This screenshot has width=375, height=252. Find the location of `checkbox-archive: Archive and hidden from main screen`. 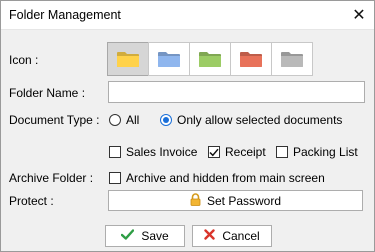

checkbox-archive: Archive and hidden from main screen is located at coordinates (217, 178).